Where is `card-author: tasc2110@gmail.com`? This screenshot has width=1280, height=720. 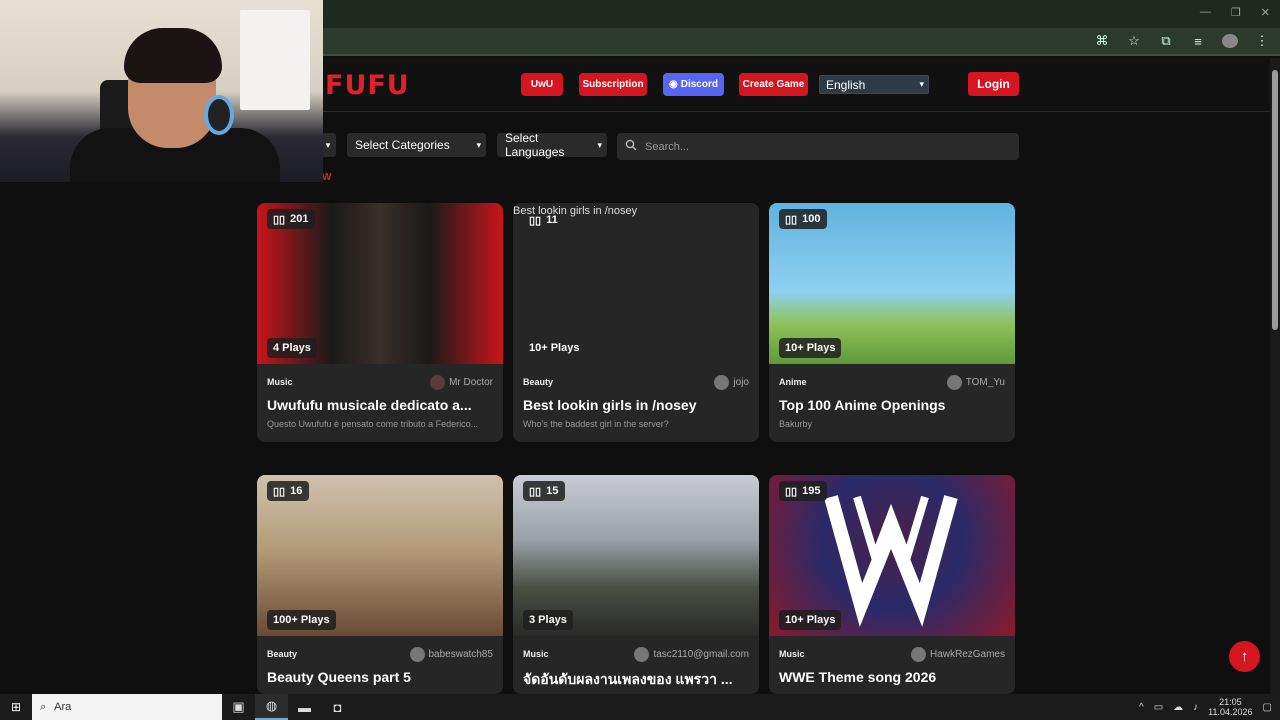 card-author: tasc2110@gmail.com is located at coordinates (691, 654).